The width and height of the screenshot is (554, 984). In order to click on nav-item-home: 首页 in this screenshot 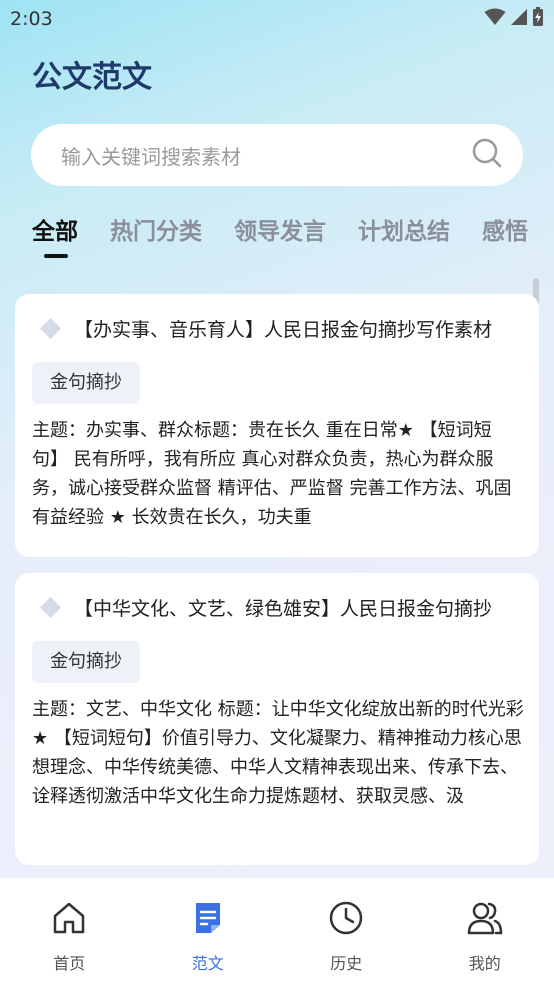, I will do `click(69, 931)`.